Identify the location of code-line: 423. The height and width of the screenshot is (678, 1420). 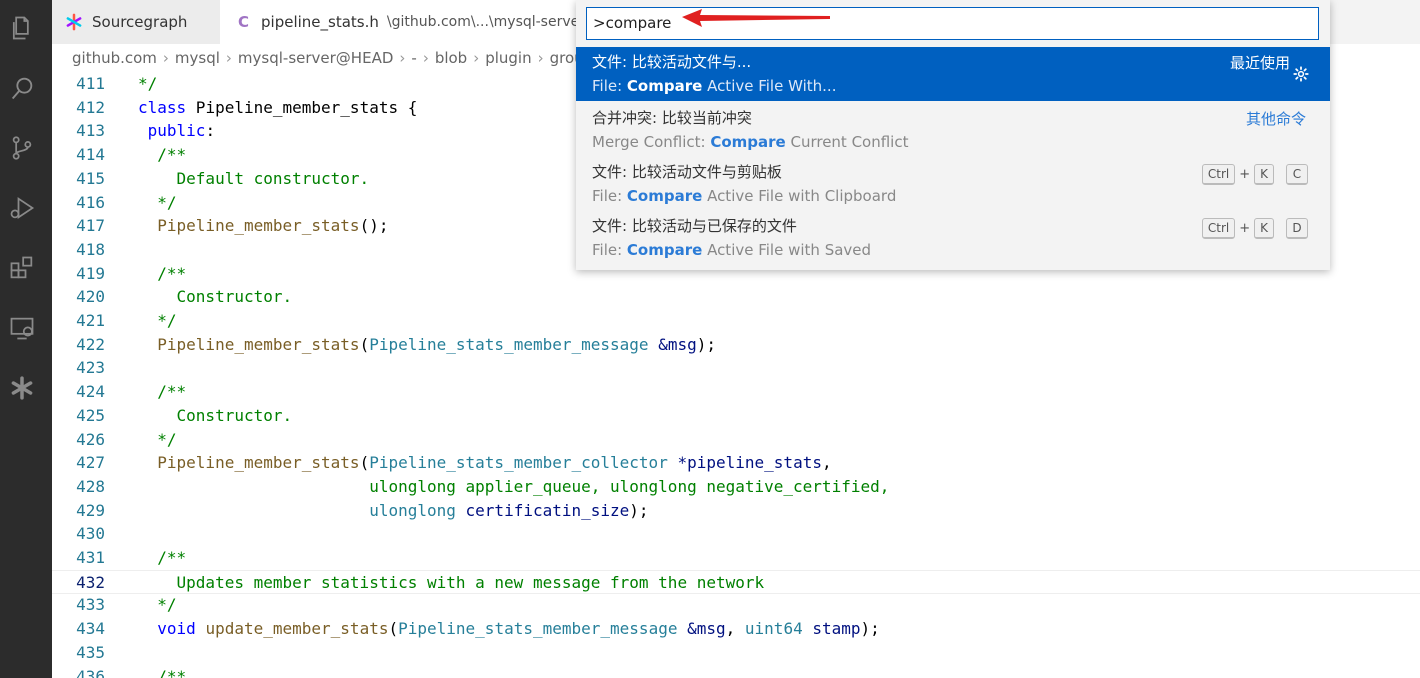
(736, 368).